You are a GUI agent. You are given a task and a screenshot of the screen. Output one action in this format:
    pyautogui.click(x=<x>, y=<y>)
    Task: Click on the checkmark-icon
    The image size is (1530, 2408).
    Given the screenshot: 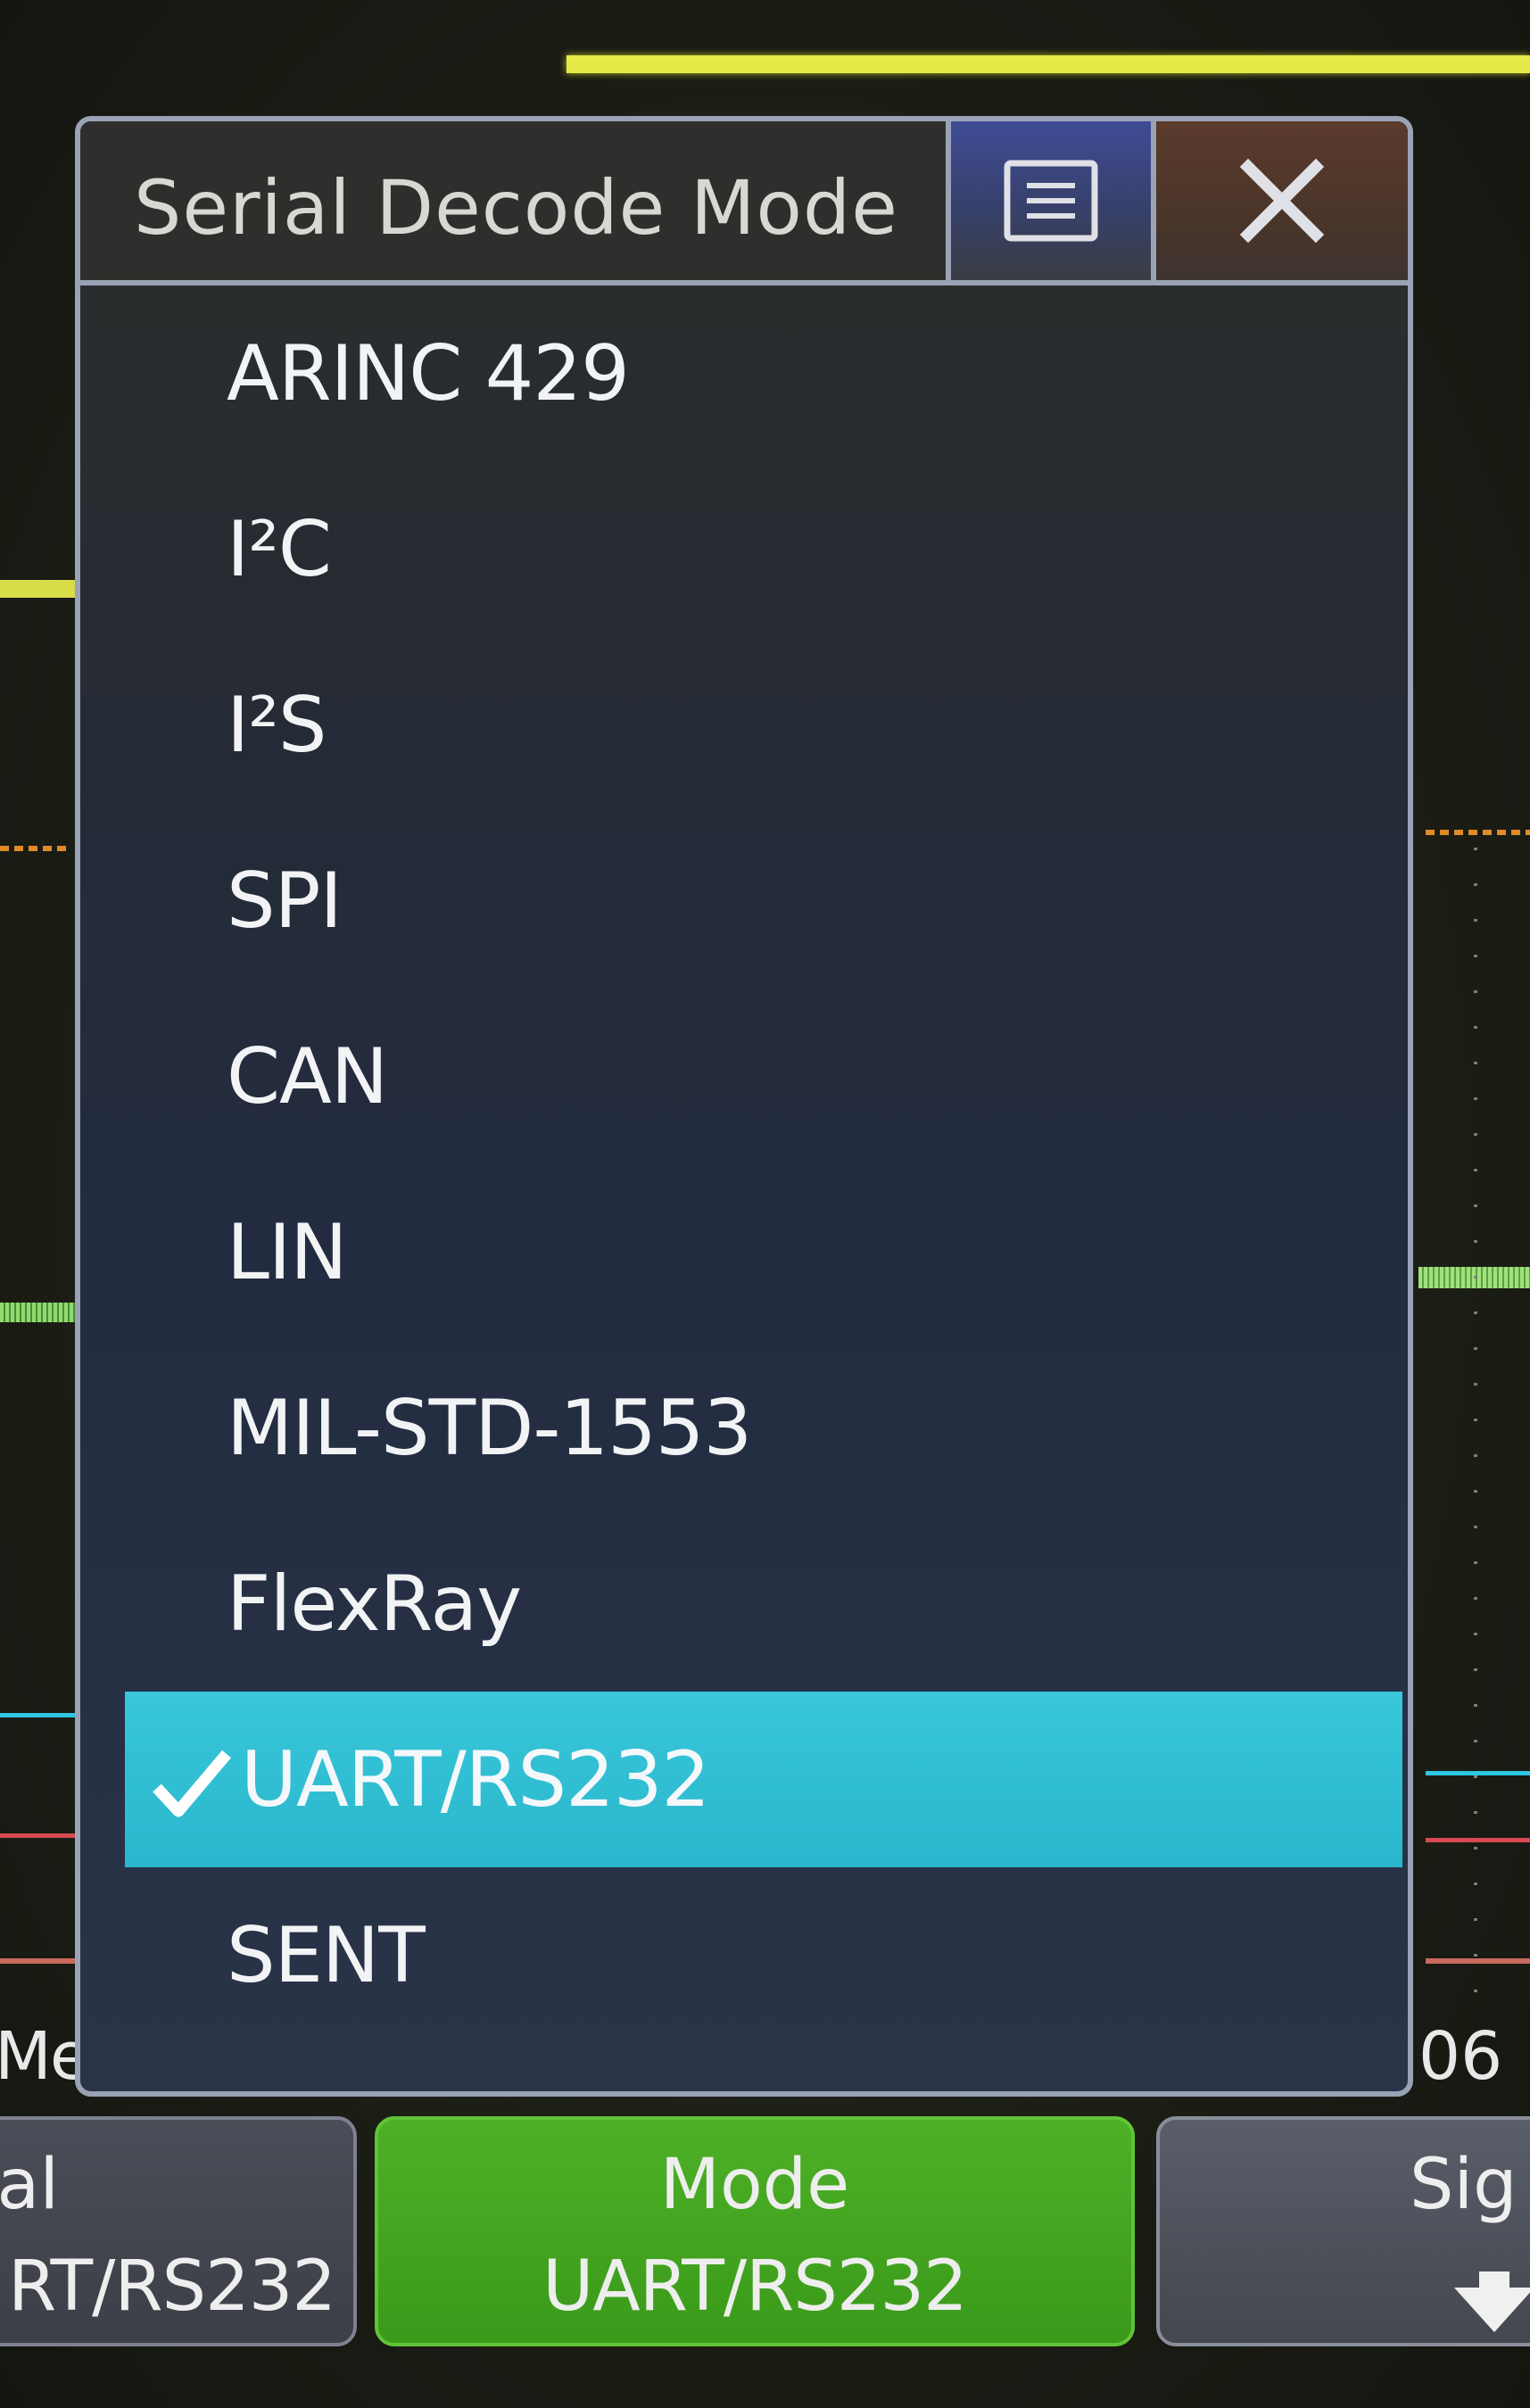 What is the action you would take?
    pyautogui.click(x=192, y=1783)
    